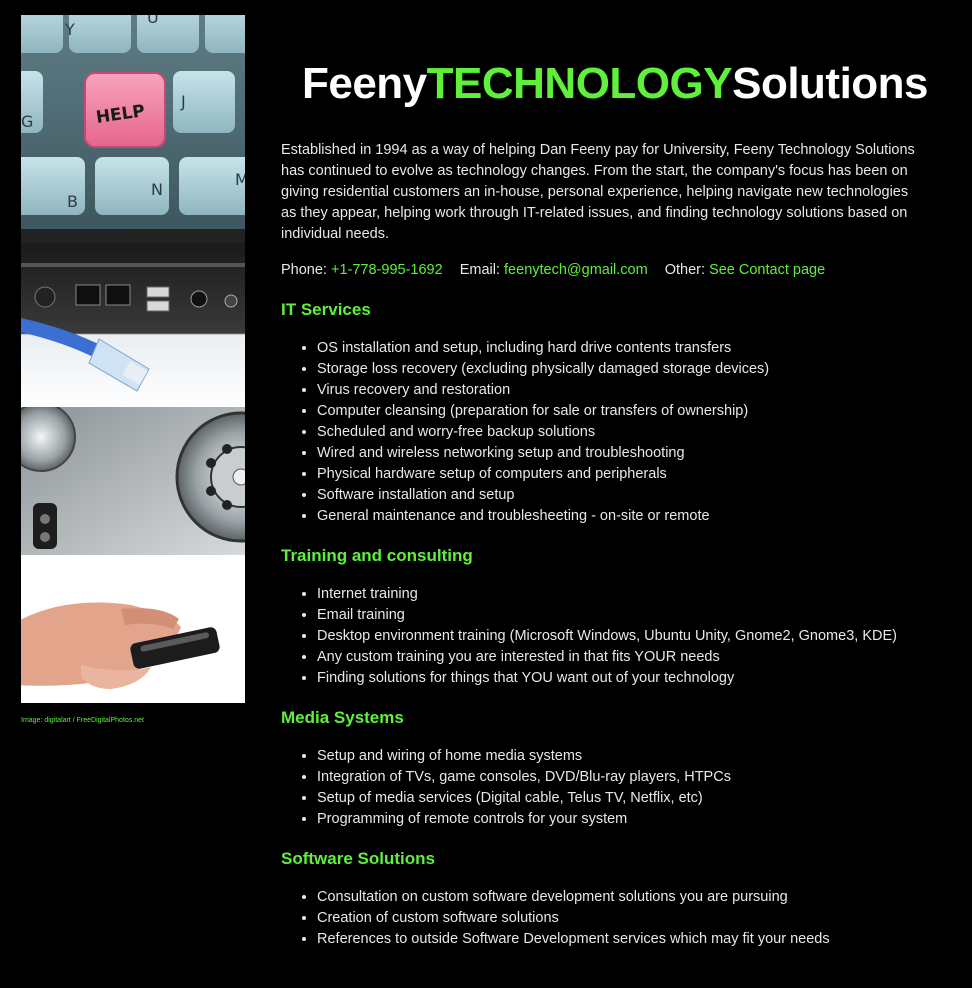 The height and width of the screenshot is (988, 972). What do you see at coordinates (624, 594) in the screenshot?
I see `list-item: Internet training` at bounding box center [624, 594].